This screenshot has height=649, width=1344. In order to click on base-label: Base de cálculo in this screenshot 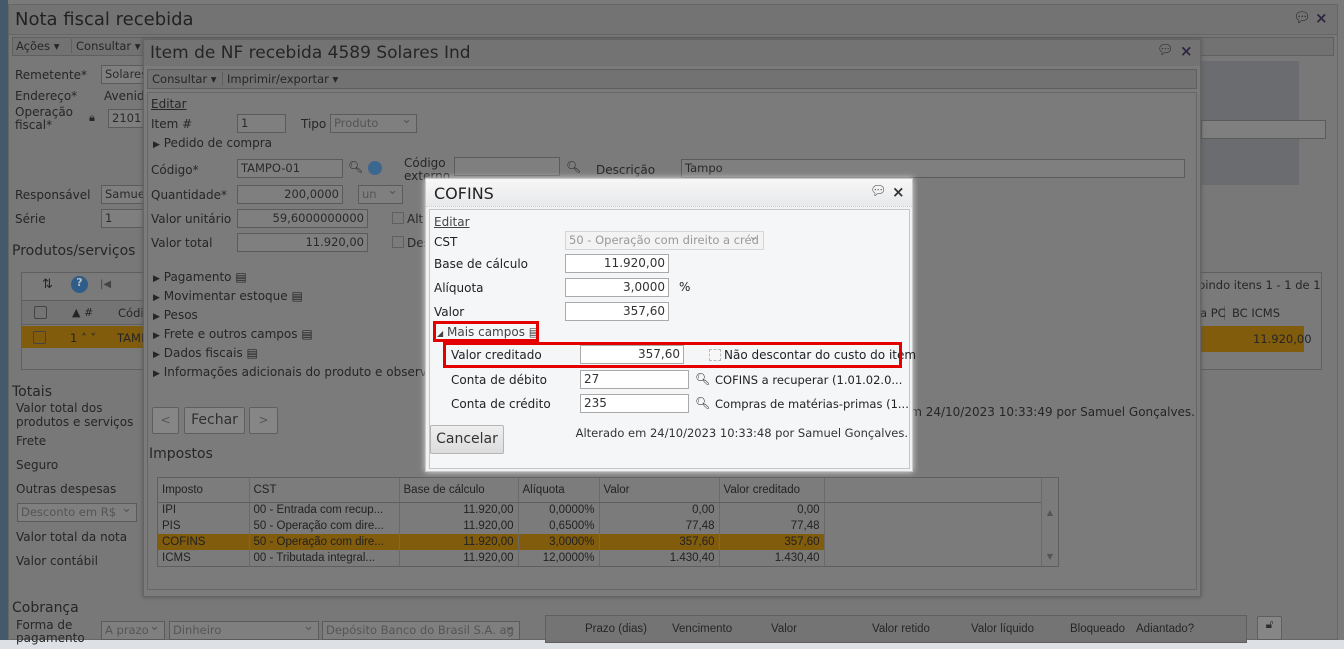, I will do `click(481, 264)`.